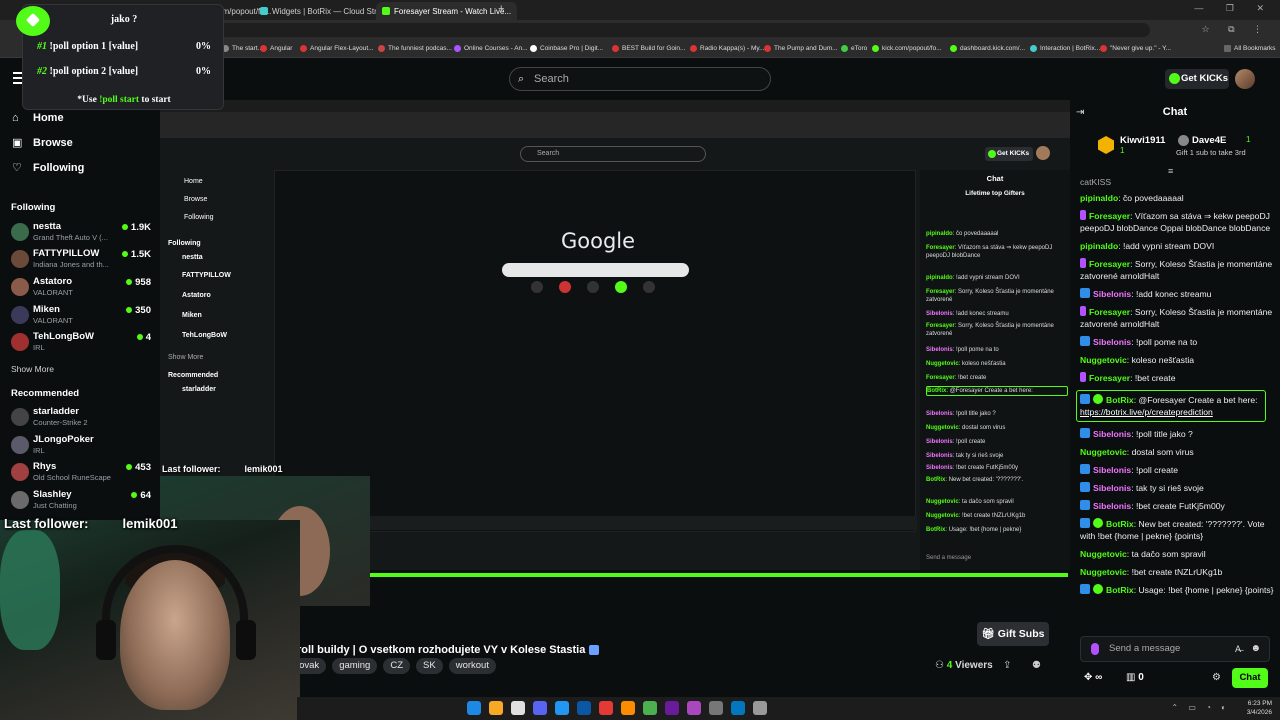 The width and height of the screenshot is (1280, 720). Describe the element at coordinates (32, 369) in the screenshot. I see `show-more-link: Show More` at that location.